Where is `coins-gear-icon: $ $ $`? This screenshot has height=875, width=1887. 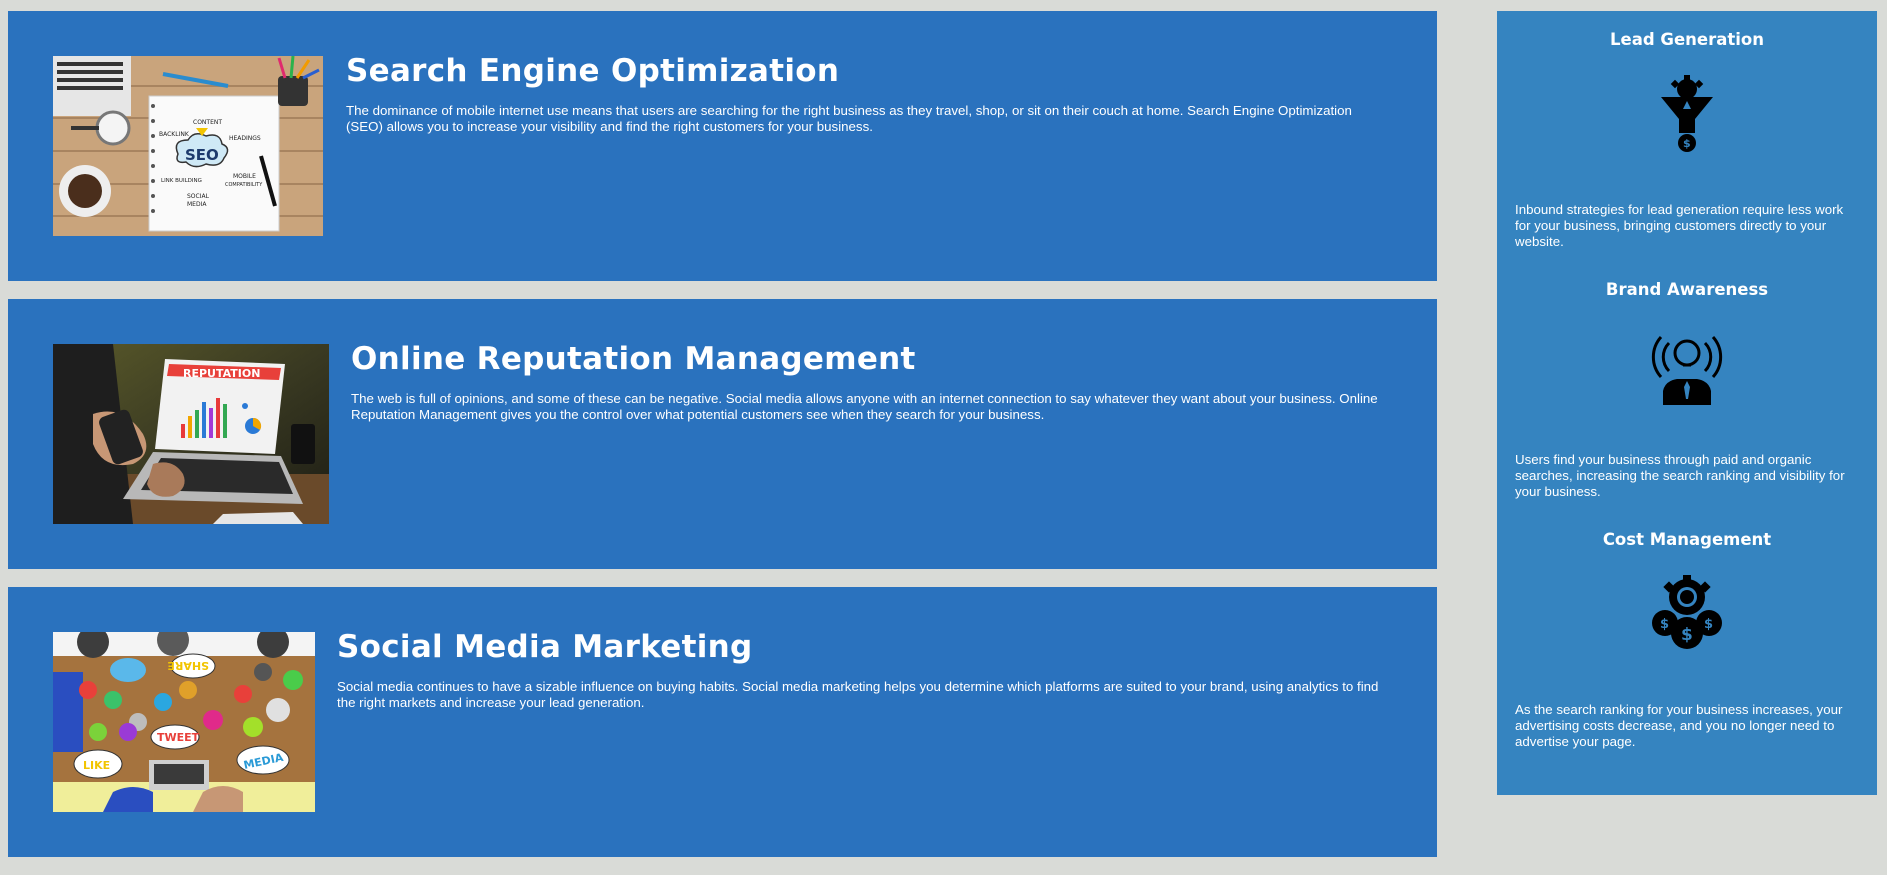
coins-gear-icon: $ $ $ is located at coordinates (1687, 612).